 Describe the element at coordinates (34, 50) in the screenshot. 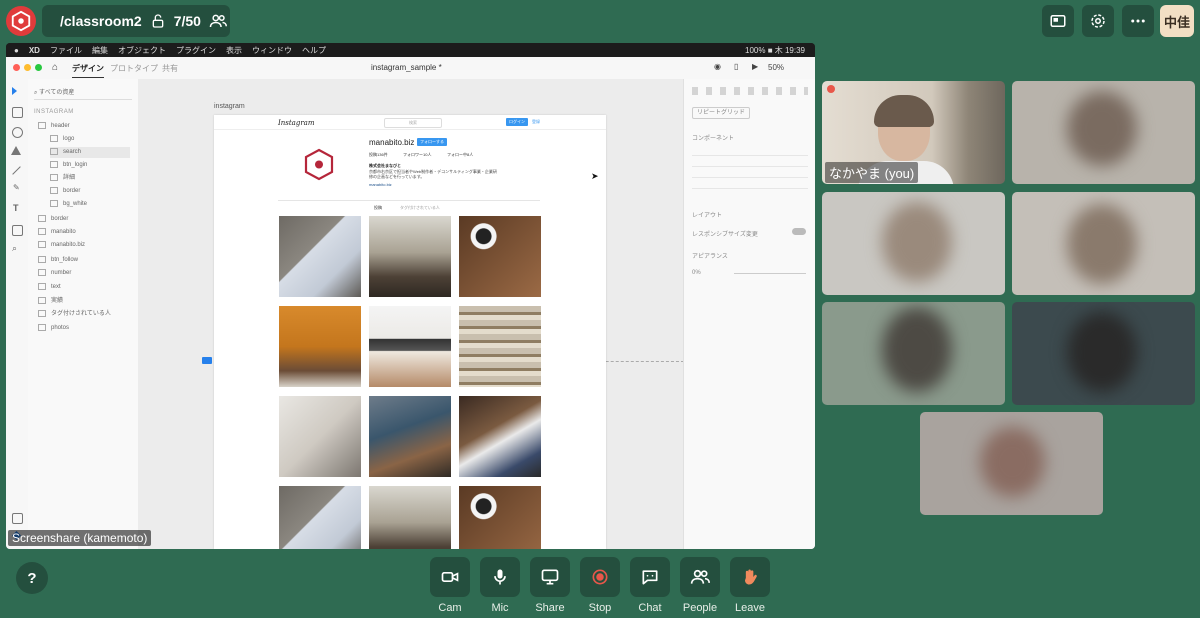

I see `menu-xd: XD` at that location.